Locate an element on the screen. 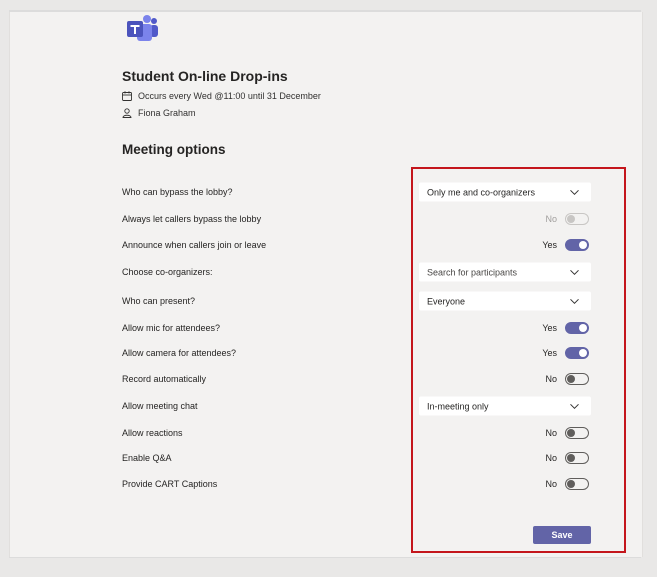  allow-reactions-toggle is located at coordinates (577, 433).